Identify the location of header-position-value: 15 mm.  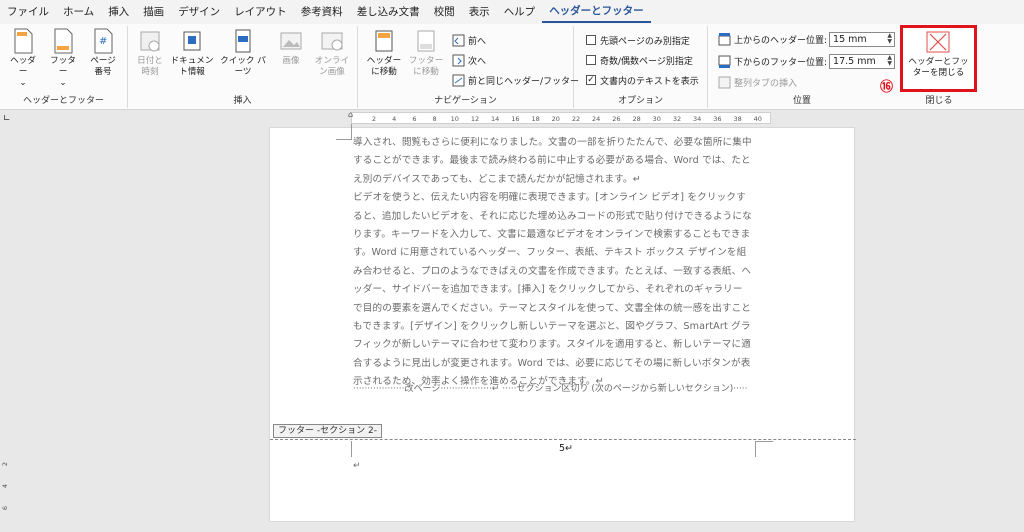
(850, 39).